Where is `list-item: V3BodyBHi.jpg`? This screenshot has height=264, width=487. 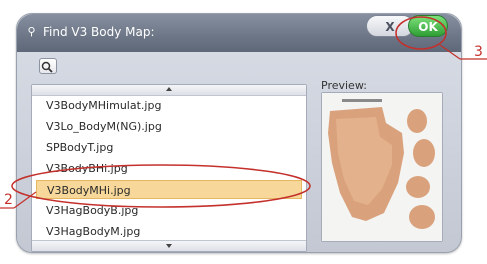 list-item: V3BodyBHi.jpg is located at coordinates (169, 168).